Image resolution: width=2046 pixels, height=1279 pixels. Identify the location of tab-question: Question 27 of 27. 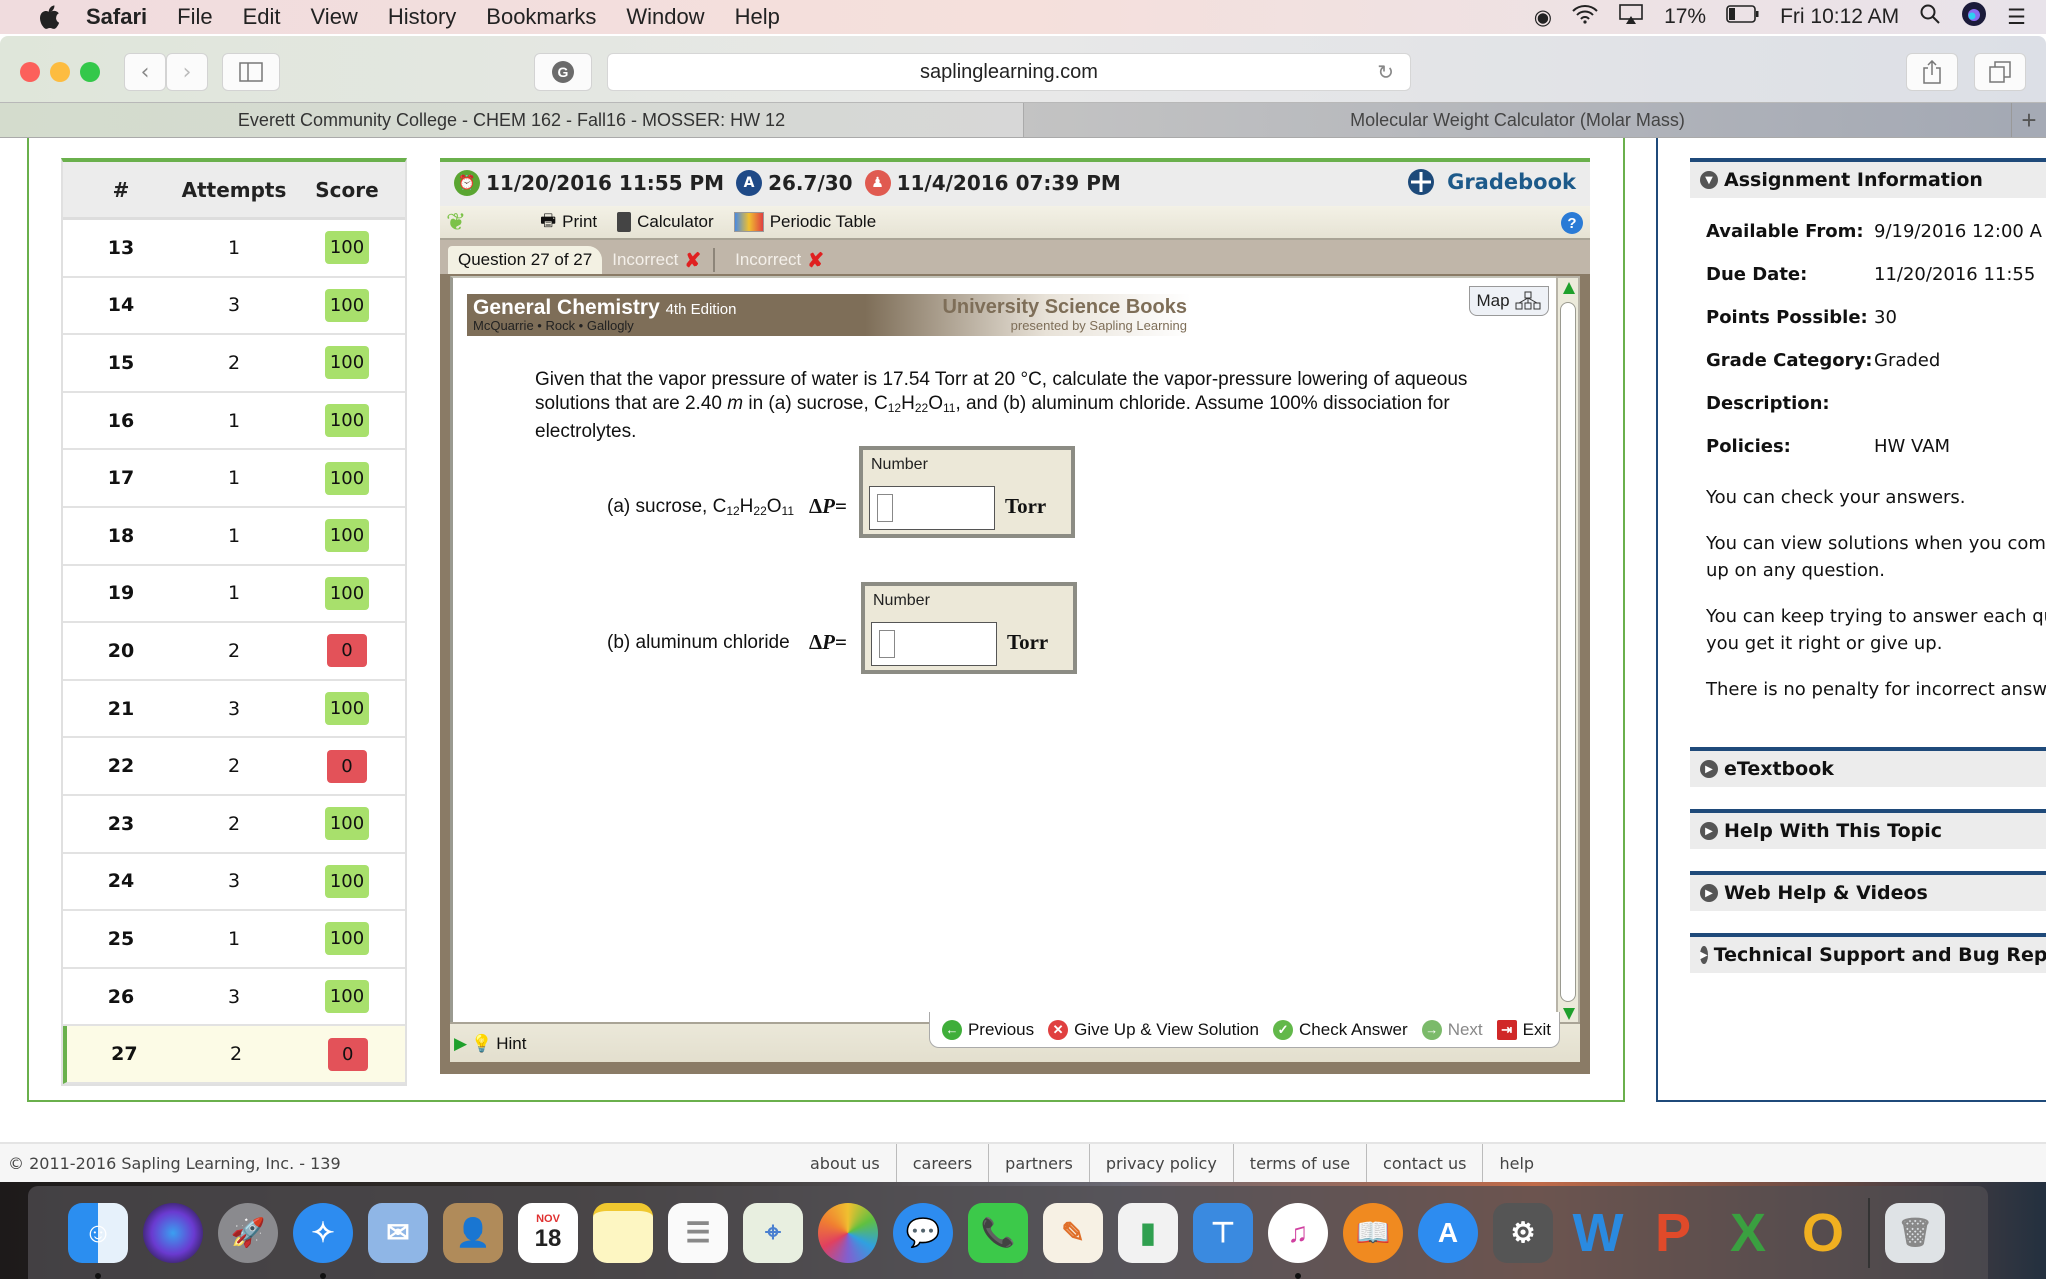
(525, 260).